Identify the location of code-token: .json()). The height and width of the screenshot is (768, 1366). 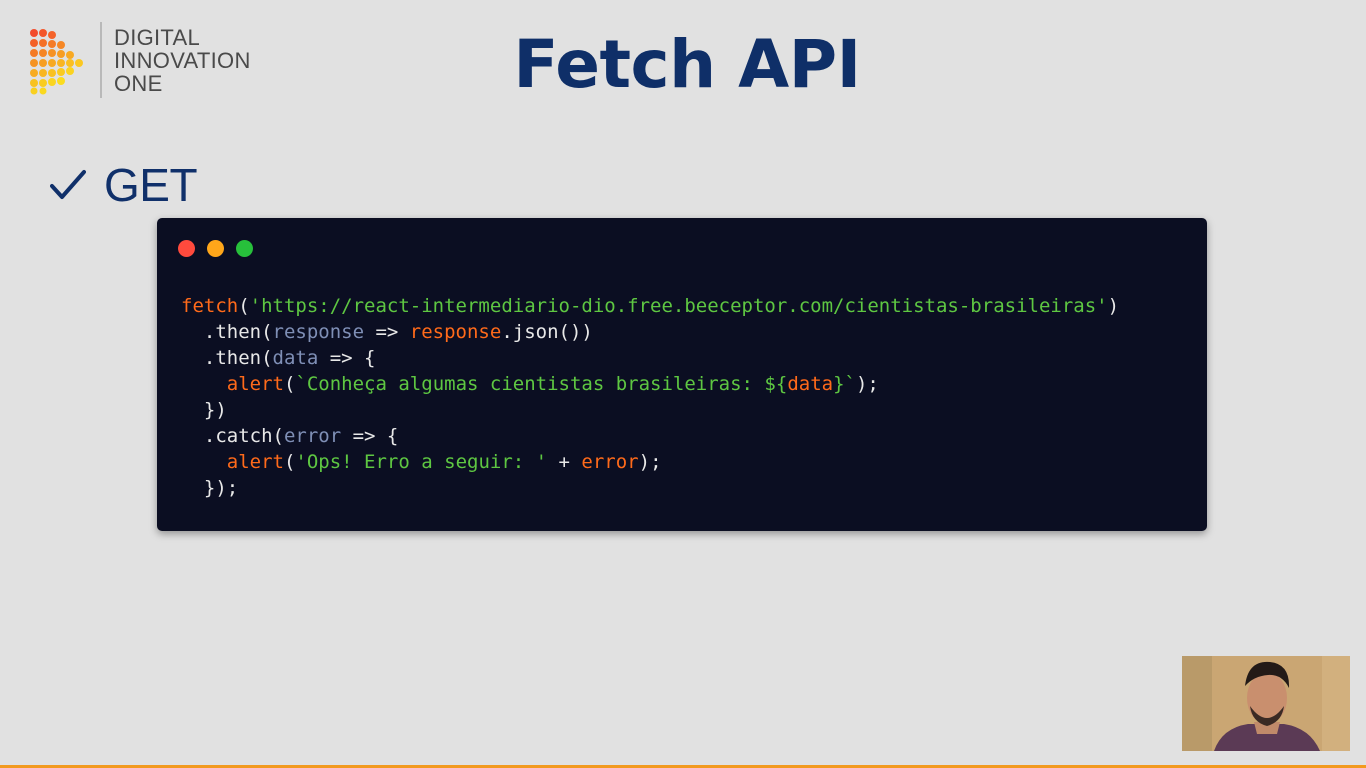
(547, 332).